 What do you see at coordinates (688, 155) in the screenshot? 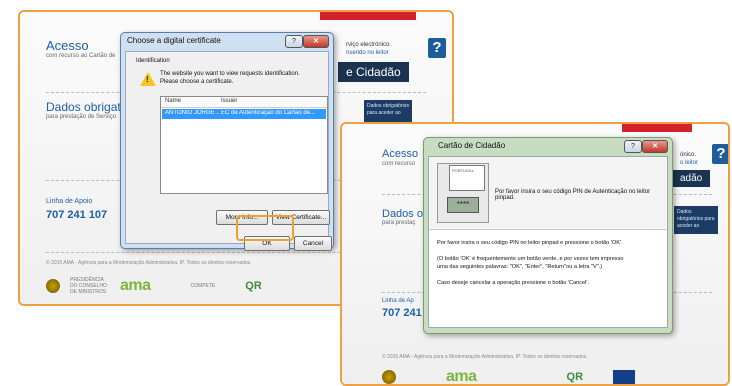
I see `right-text-1: ónico.` at bounding box center [688, 155].